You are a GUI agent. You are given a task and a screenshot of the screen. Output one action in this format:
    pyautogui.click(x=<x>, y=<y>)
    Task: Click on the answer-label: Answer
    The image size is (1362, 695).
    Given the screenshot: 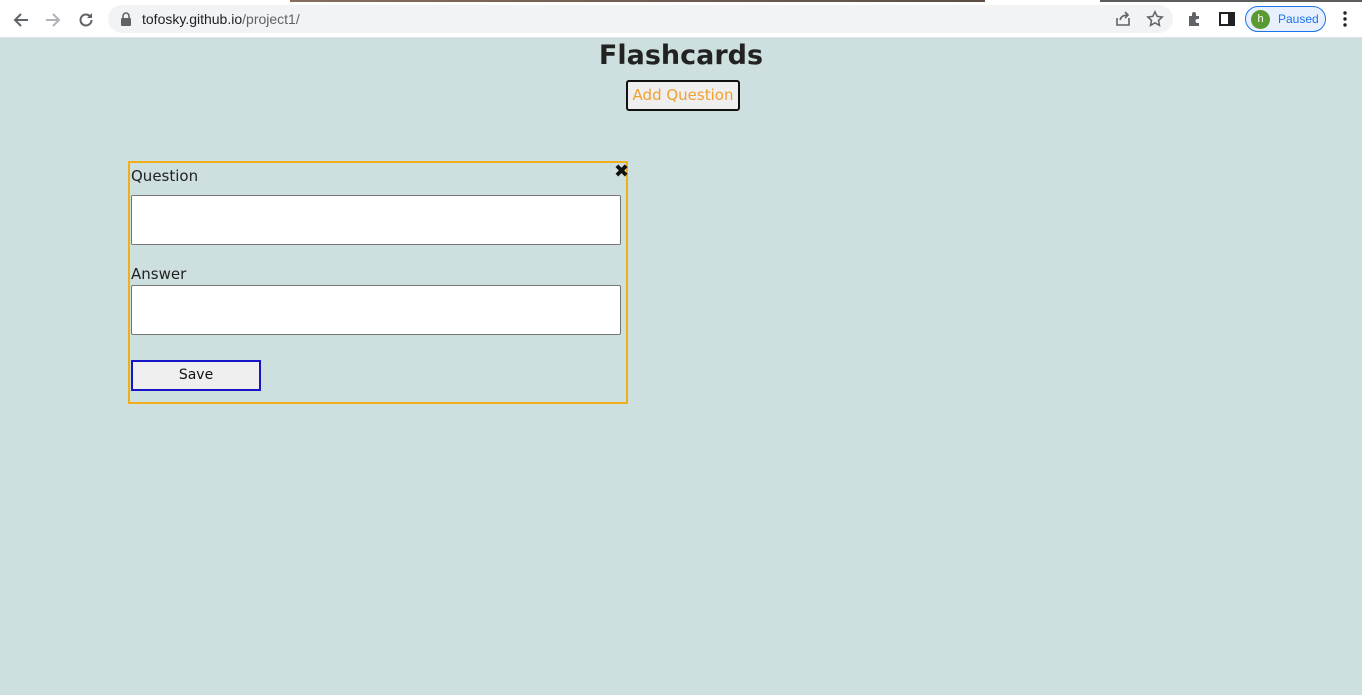 What is the action you would take?
    pyautogui.click(x=159, y=274)
    